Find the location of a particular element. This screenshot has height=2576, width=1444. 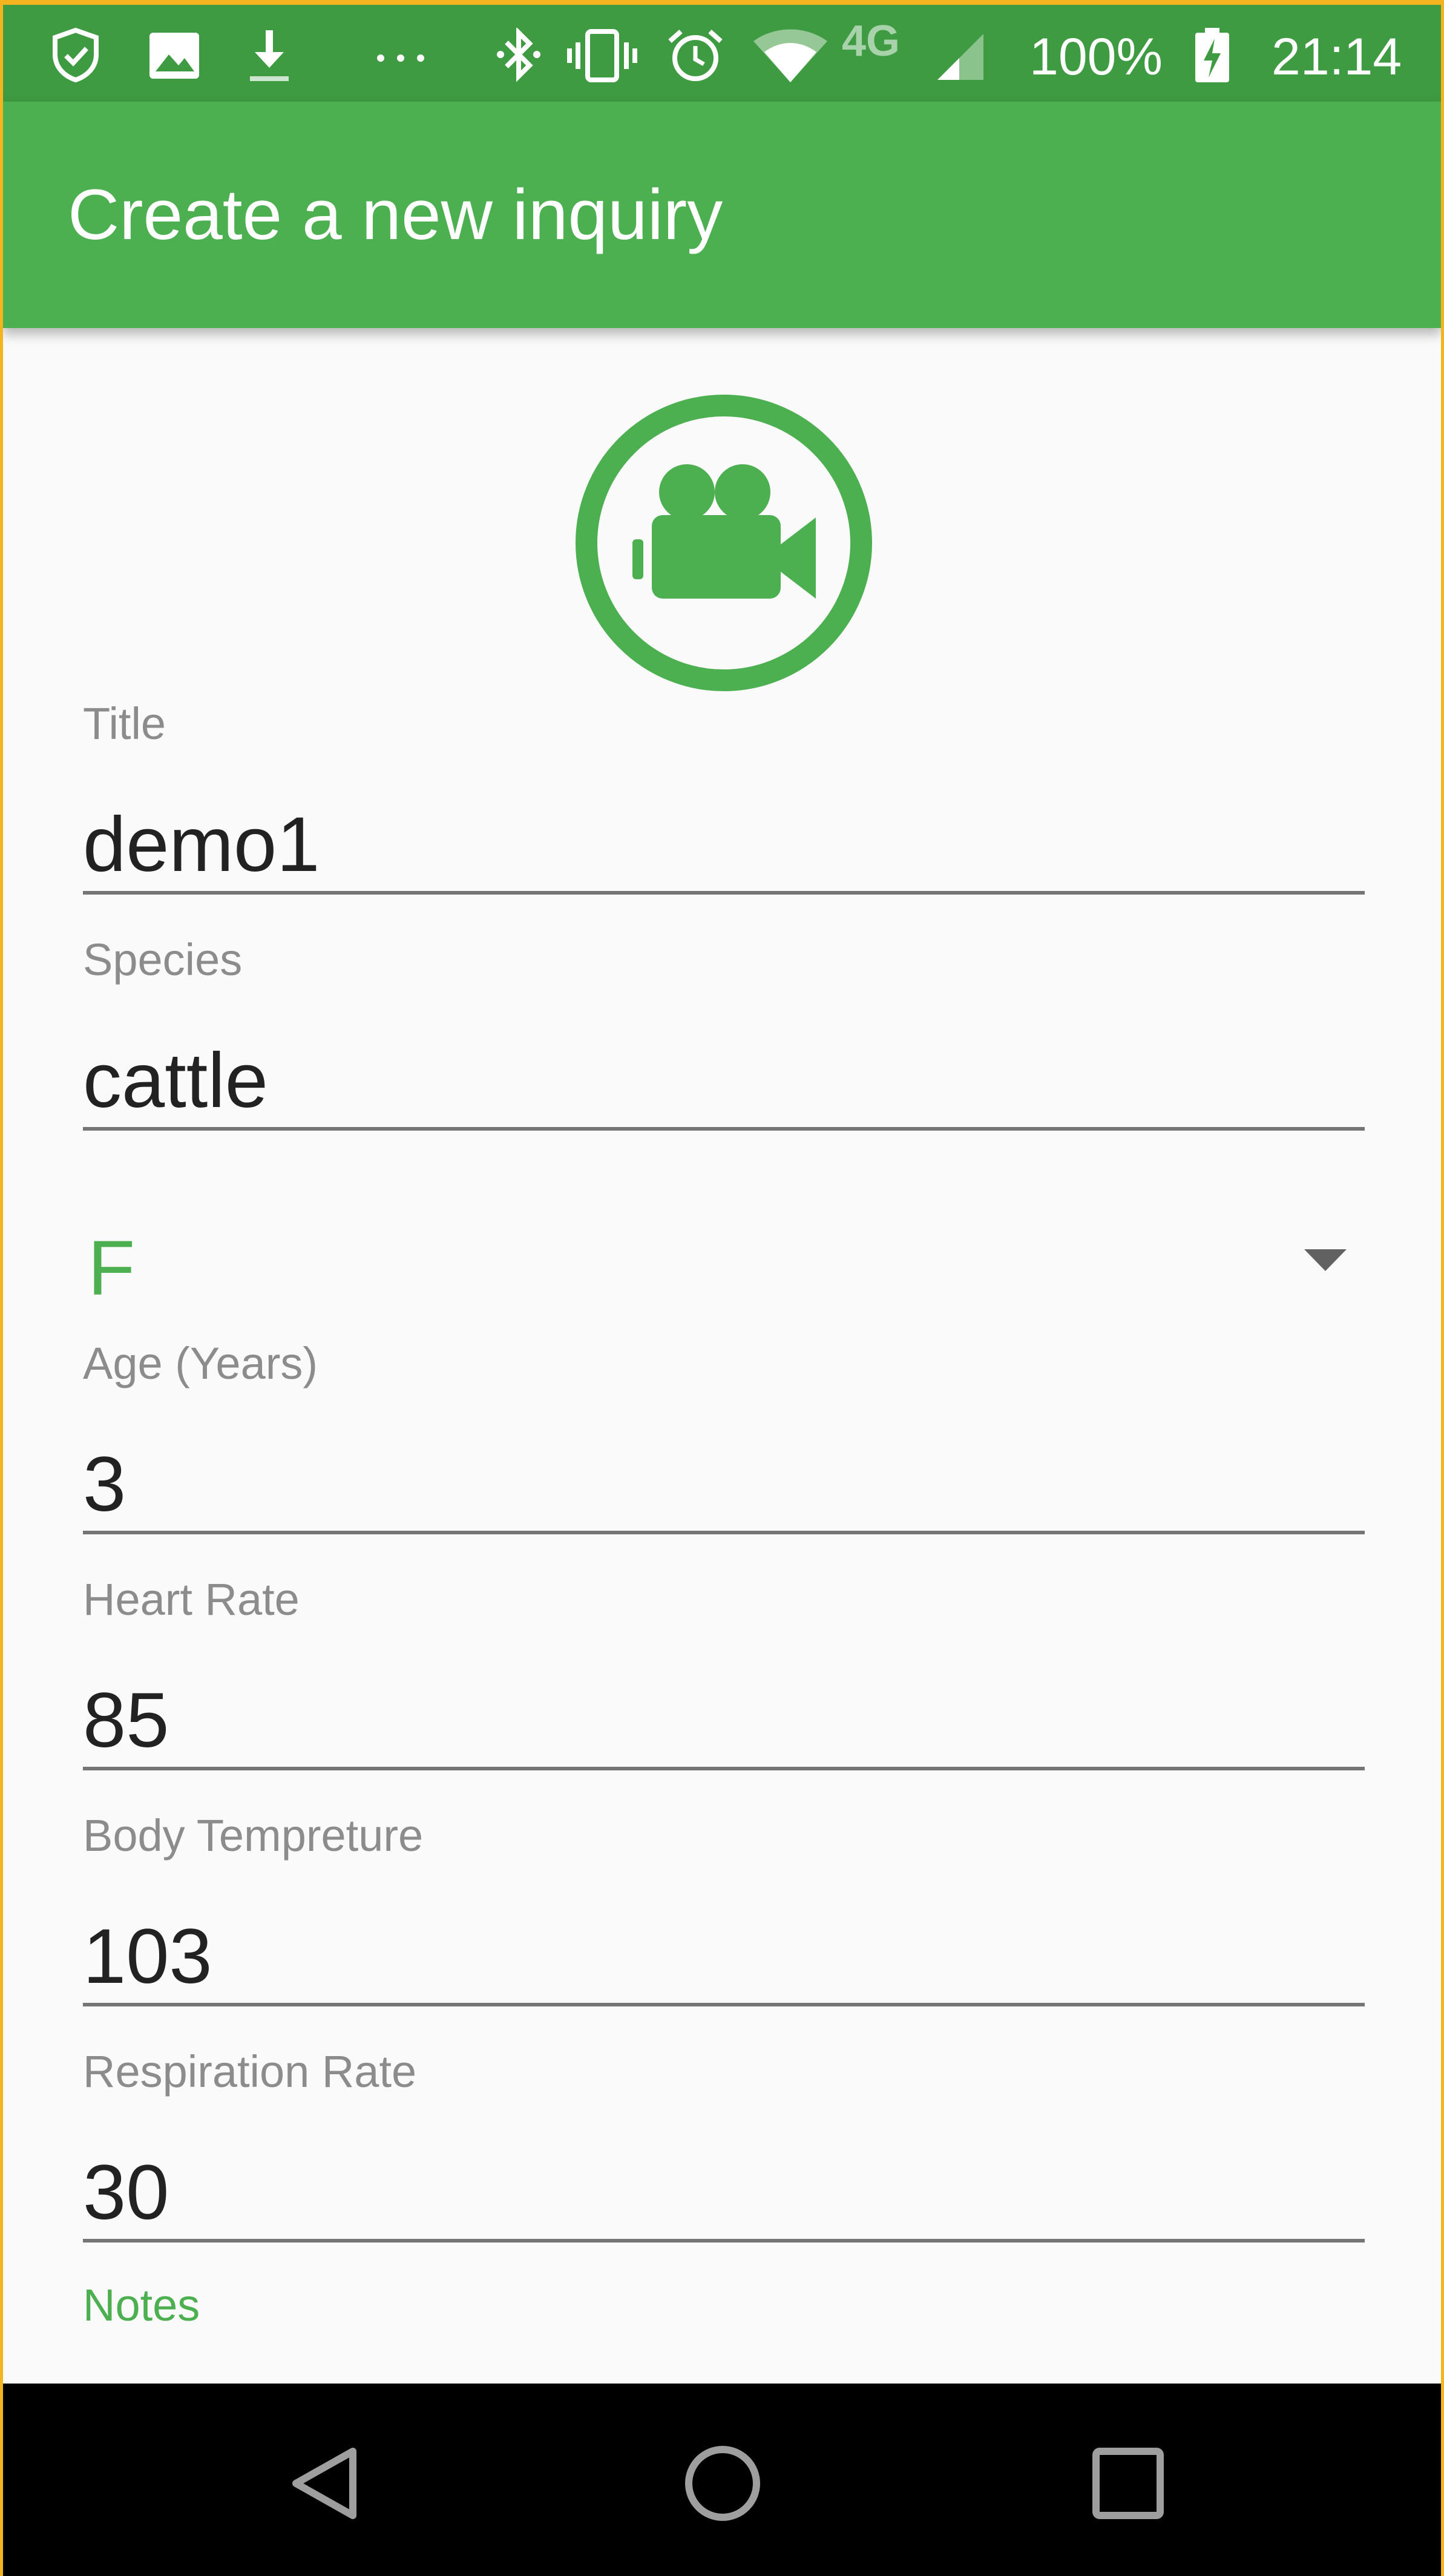

download-icon is located at coordinates (269, 55).